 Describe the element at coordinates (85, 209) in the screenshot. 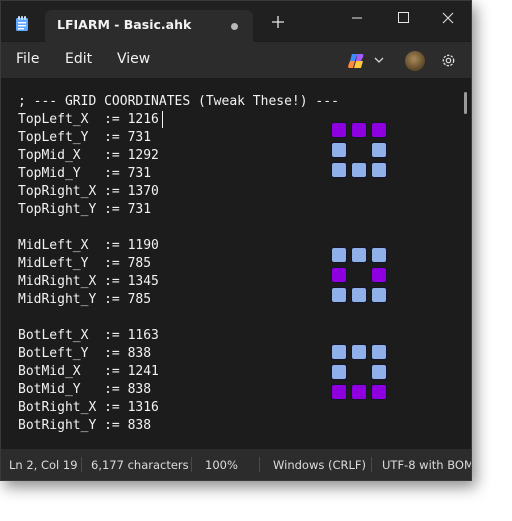

I see `code-line: TopRight_Y := 731` at that location.